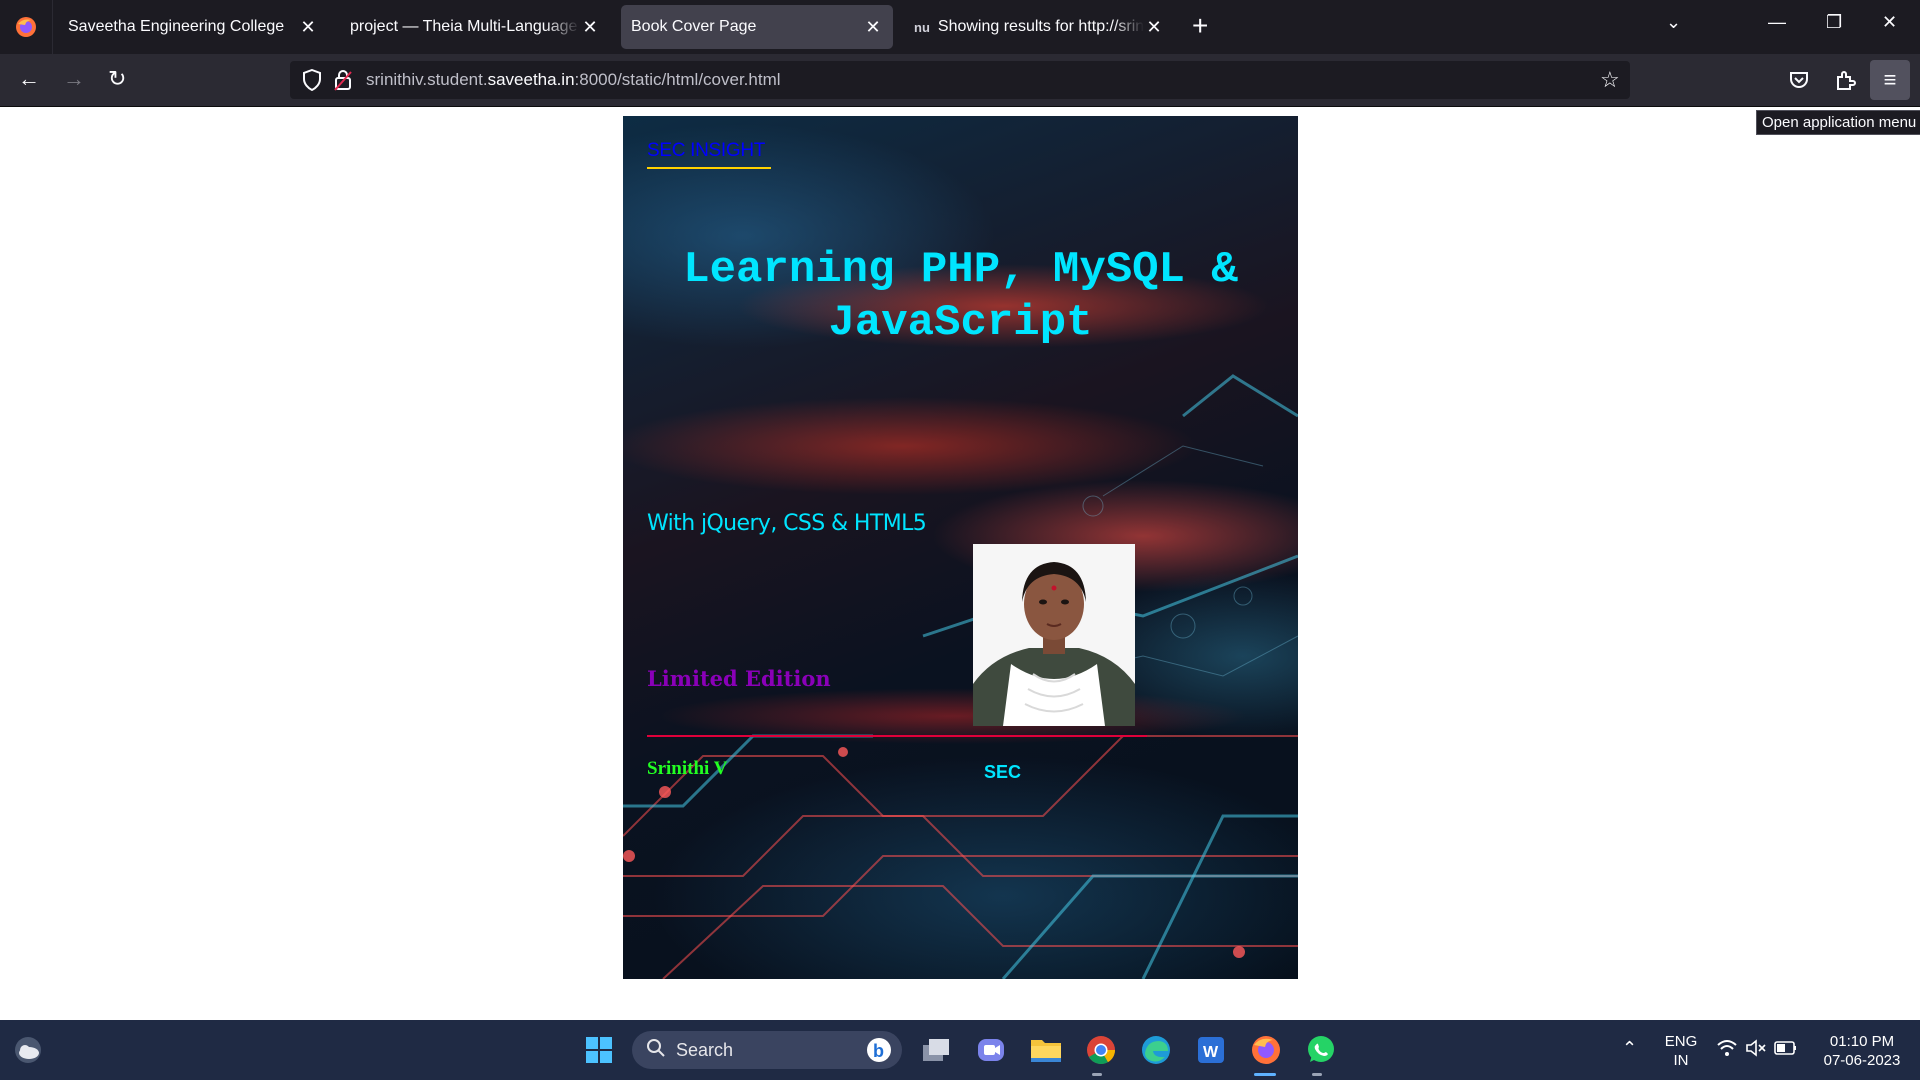 This screenshot has width=1920, height=1080. Describe the element at coordinates (1834, 22) in the screenshot. I see `restore-icon: ❐` at that location.